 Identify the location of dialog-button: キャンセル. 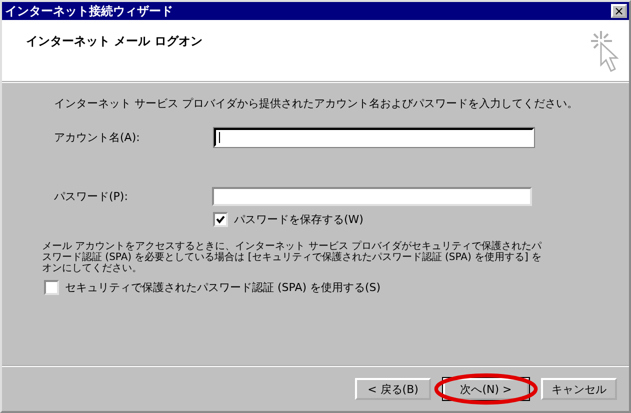
(579, 389).